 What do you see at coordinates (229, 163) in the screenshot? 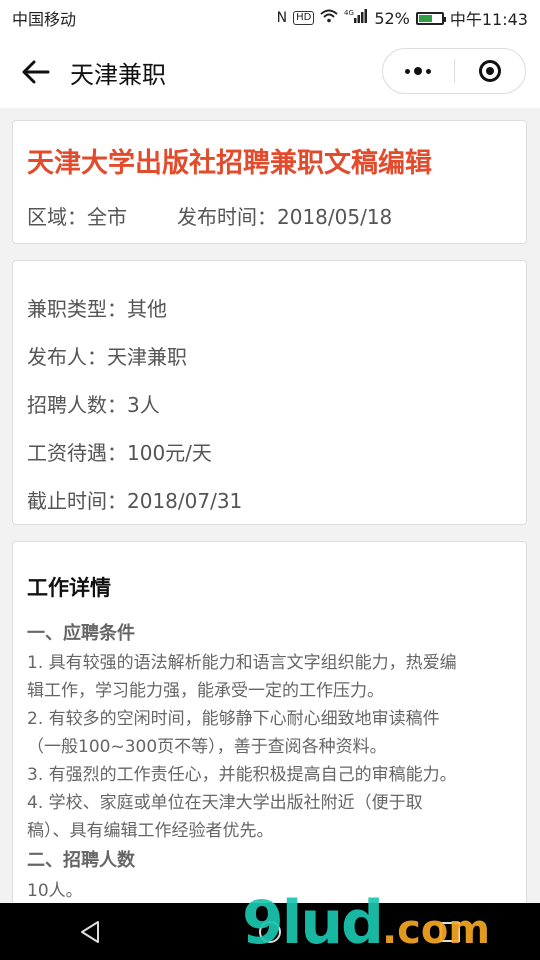
I see `job-title: 天津大学出版社招聘兼职文稿编辑` at bounding box center [229, 163].